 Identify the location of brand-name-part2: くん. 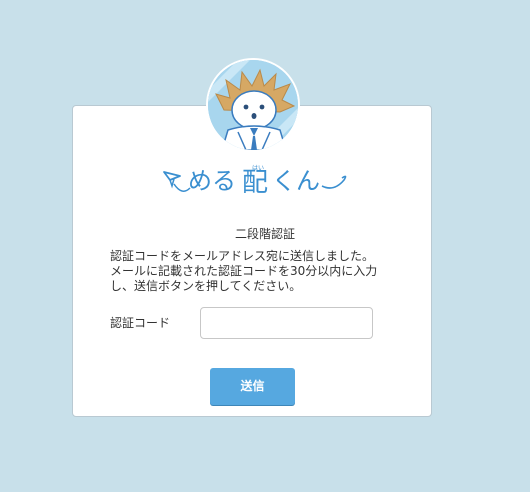
(296, 181).